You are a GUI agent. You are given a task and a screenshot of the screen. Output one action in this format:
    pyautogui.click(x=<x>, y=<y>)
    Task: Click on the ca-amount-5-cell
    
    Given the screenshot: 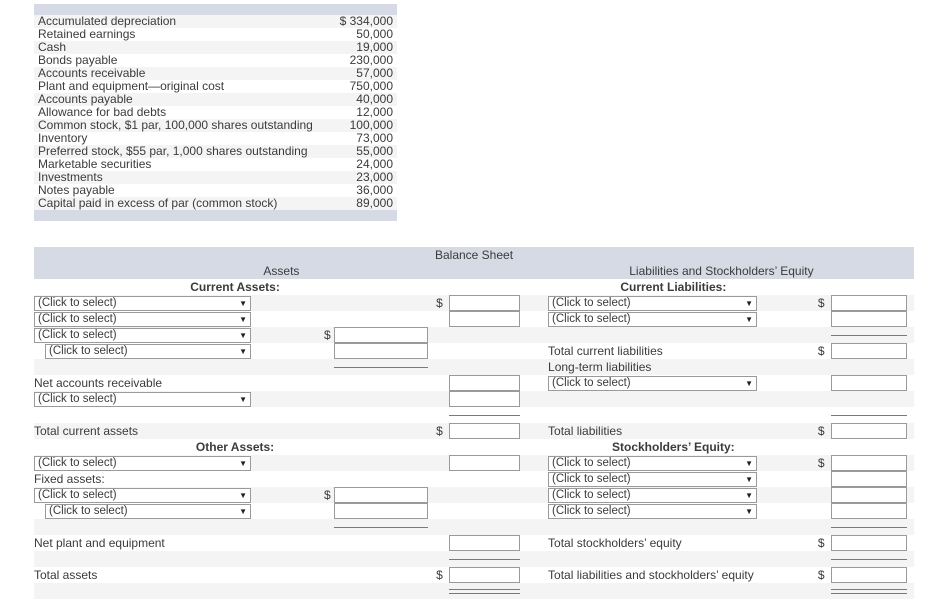 What is the action you would take?
    pyautogui.click(x=488, y=399)
    